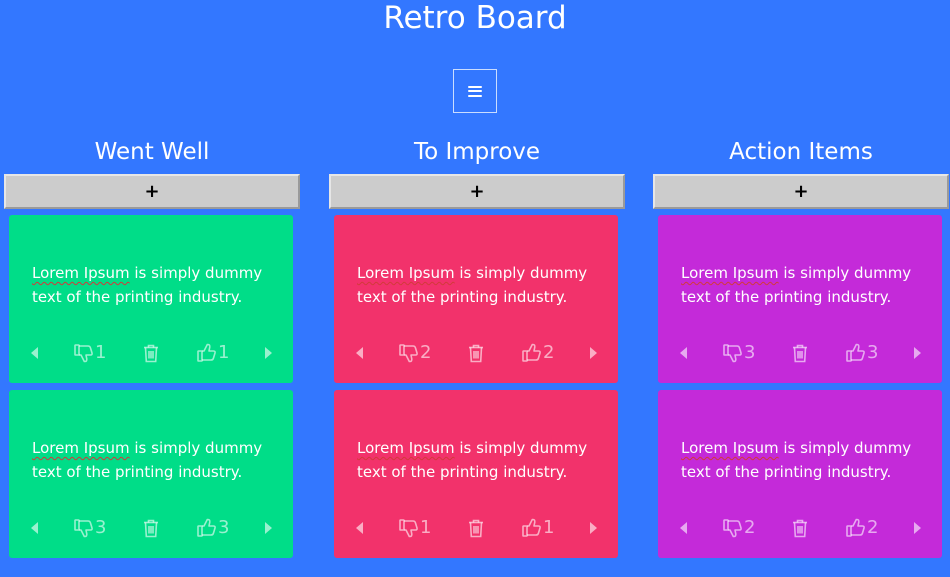  Describe the element at coordinates (801, 152) in the screenshot. I see `column-title: Action Items` at that location.